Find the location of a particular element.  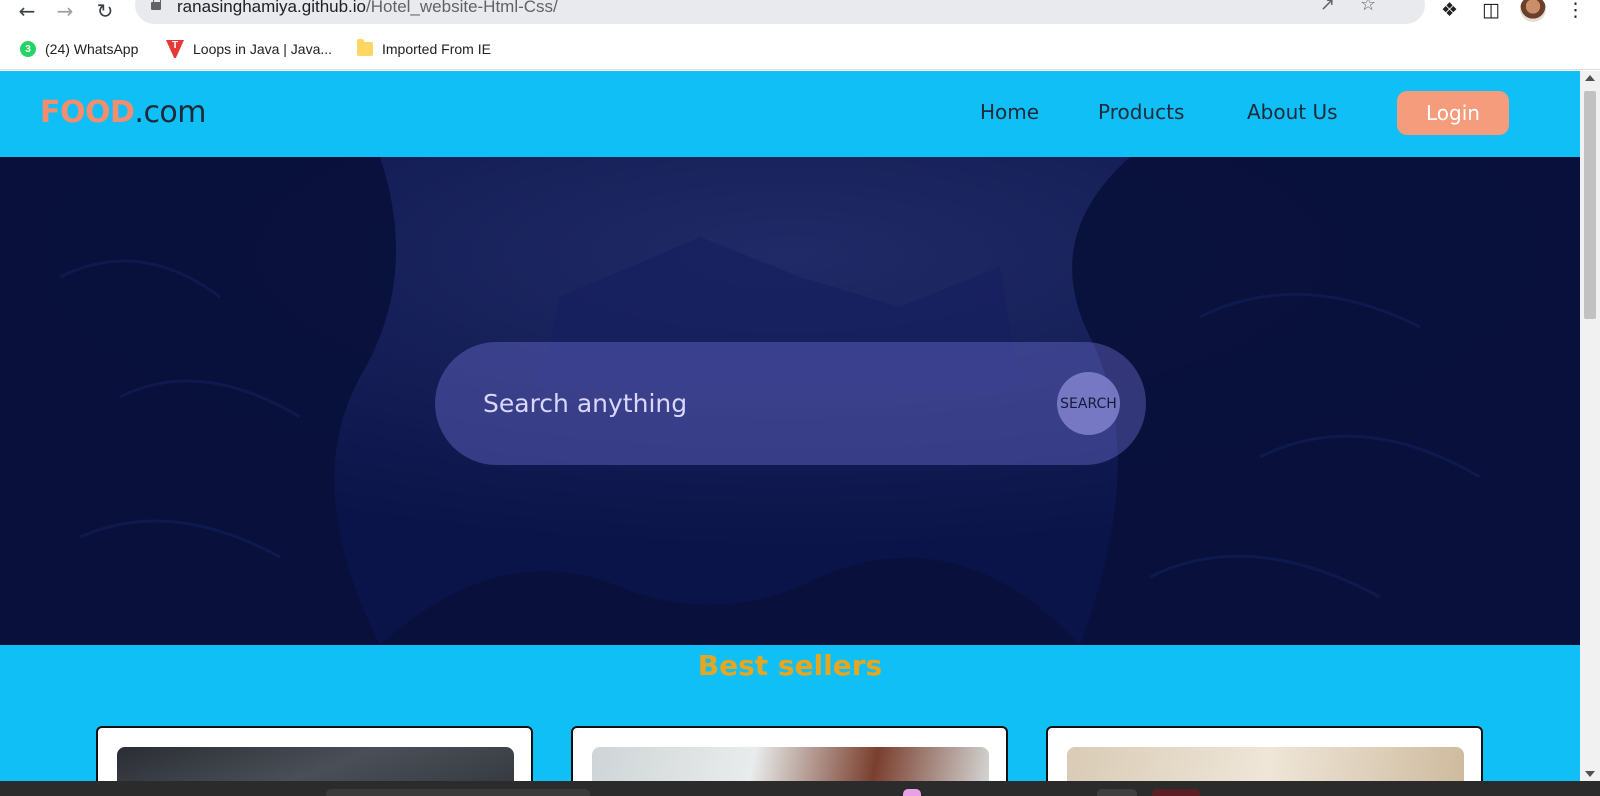

bookmark-label: (24) WhatsApp is located at coordinates (92, 49).